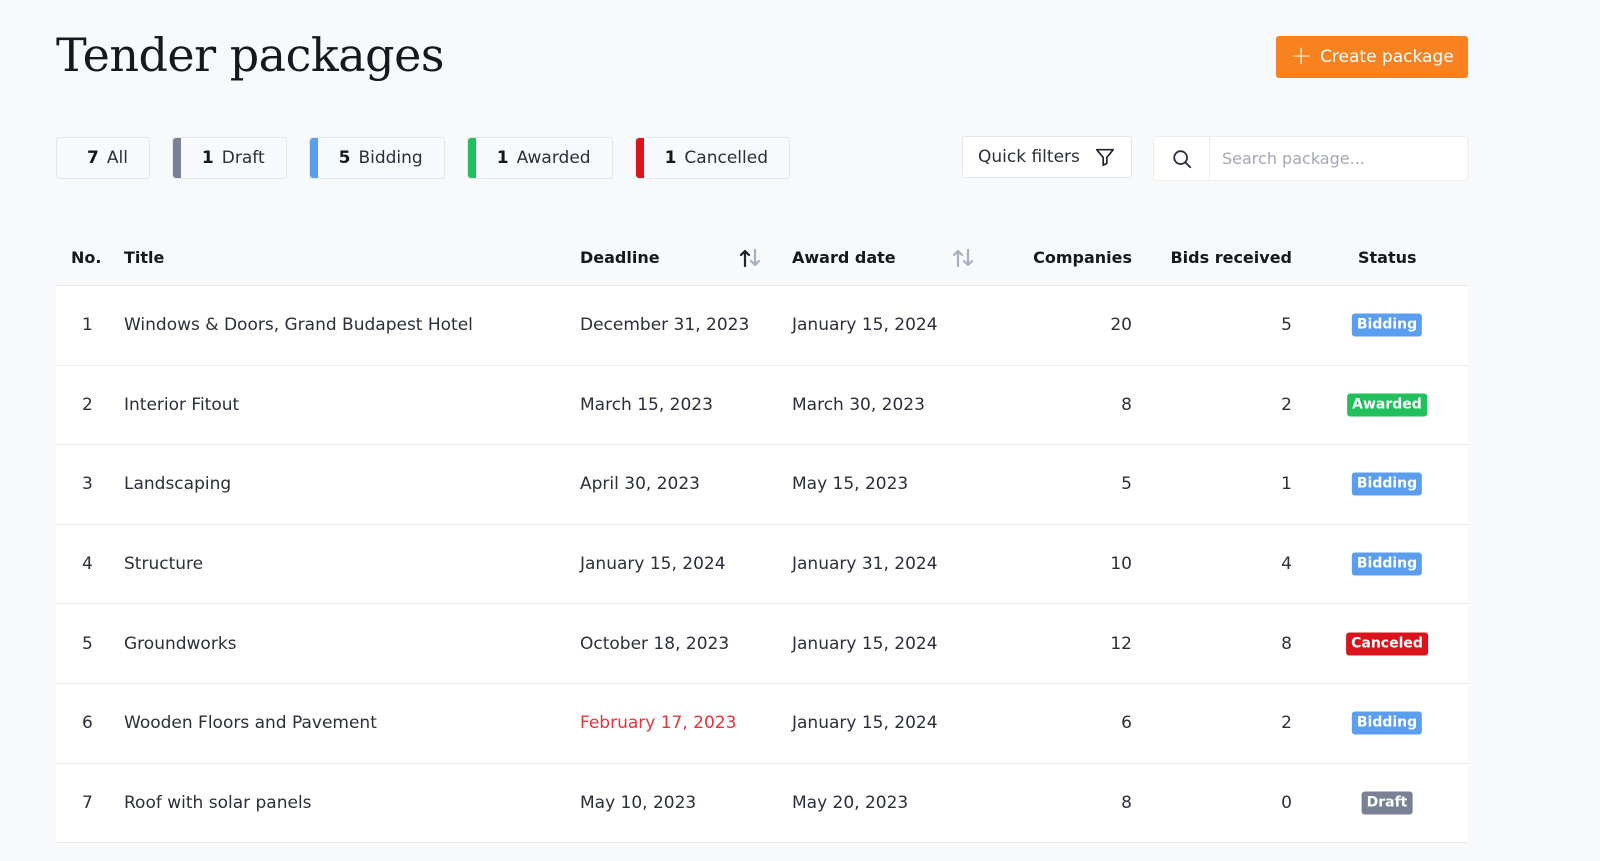 The height and width of the screenshot is (861, 1600). Describe the element at coordinates (1301, 55) in the screenshot. I see `plus-icon: +` at that location.